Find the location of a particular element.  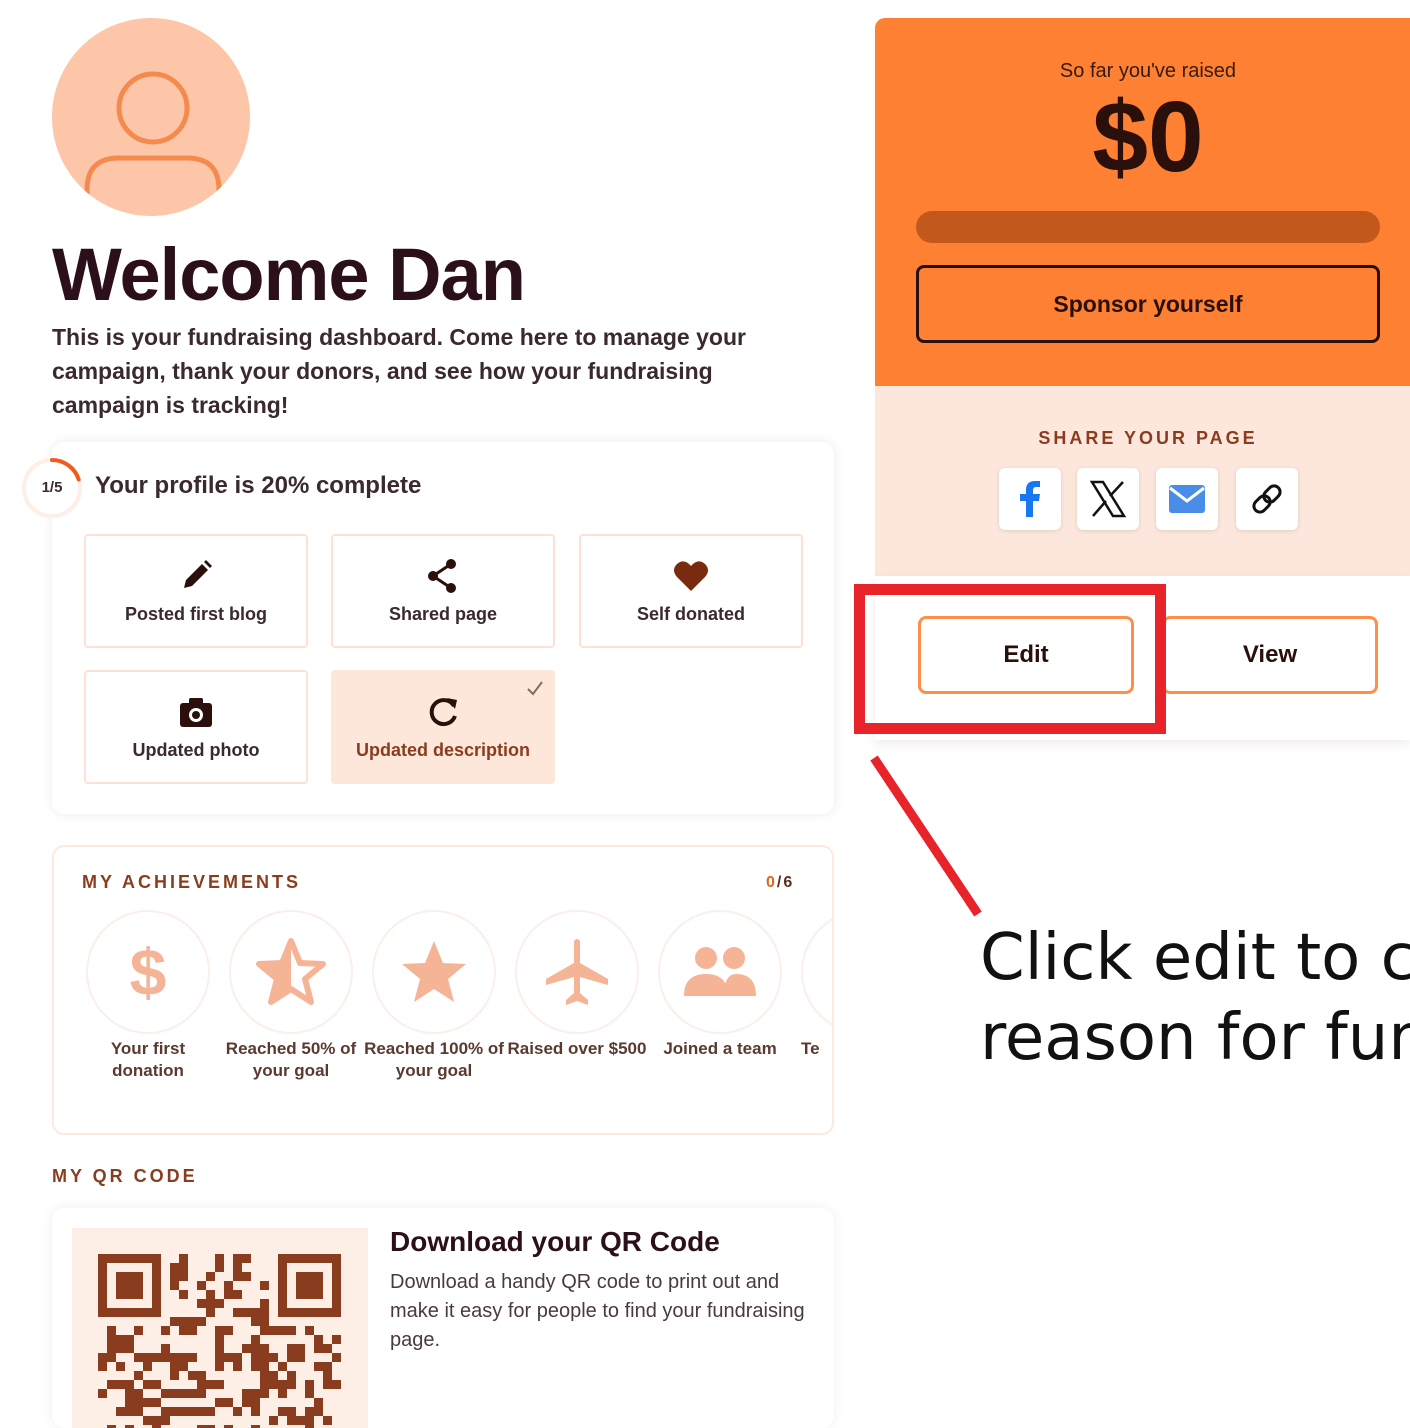

task-label: Self donated is located at coordinates (690, 614).